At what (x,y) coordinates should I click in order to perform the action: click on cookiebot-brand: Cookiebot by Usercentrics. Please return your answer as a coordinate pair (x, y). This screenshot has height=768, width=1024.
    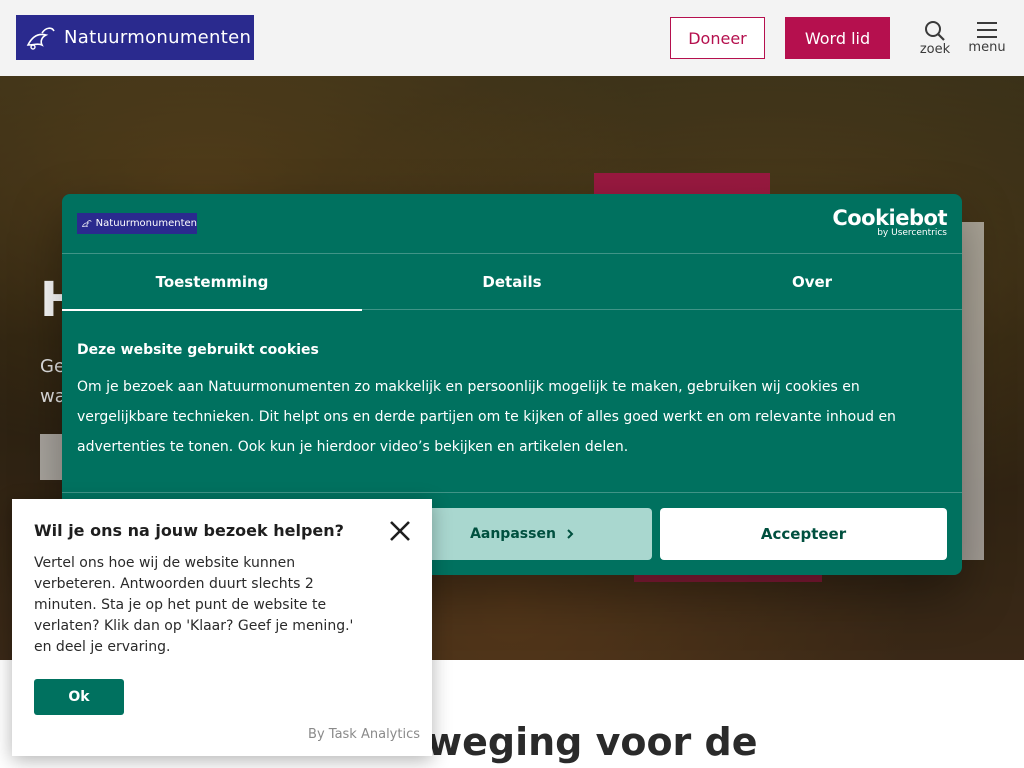
    Looking at the image, I should click on (889, 223).